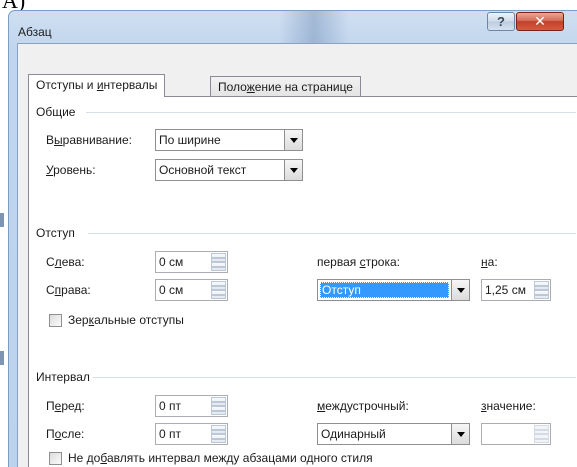 This screenshot has width=577, height=467. What do you see at coordinates (56, 112) in the screenshot?
I see `group-general-title: Общие` at bounding box center [56, 112].